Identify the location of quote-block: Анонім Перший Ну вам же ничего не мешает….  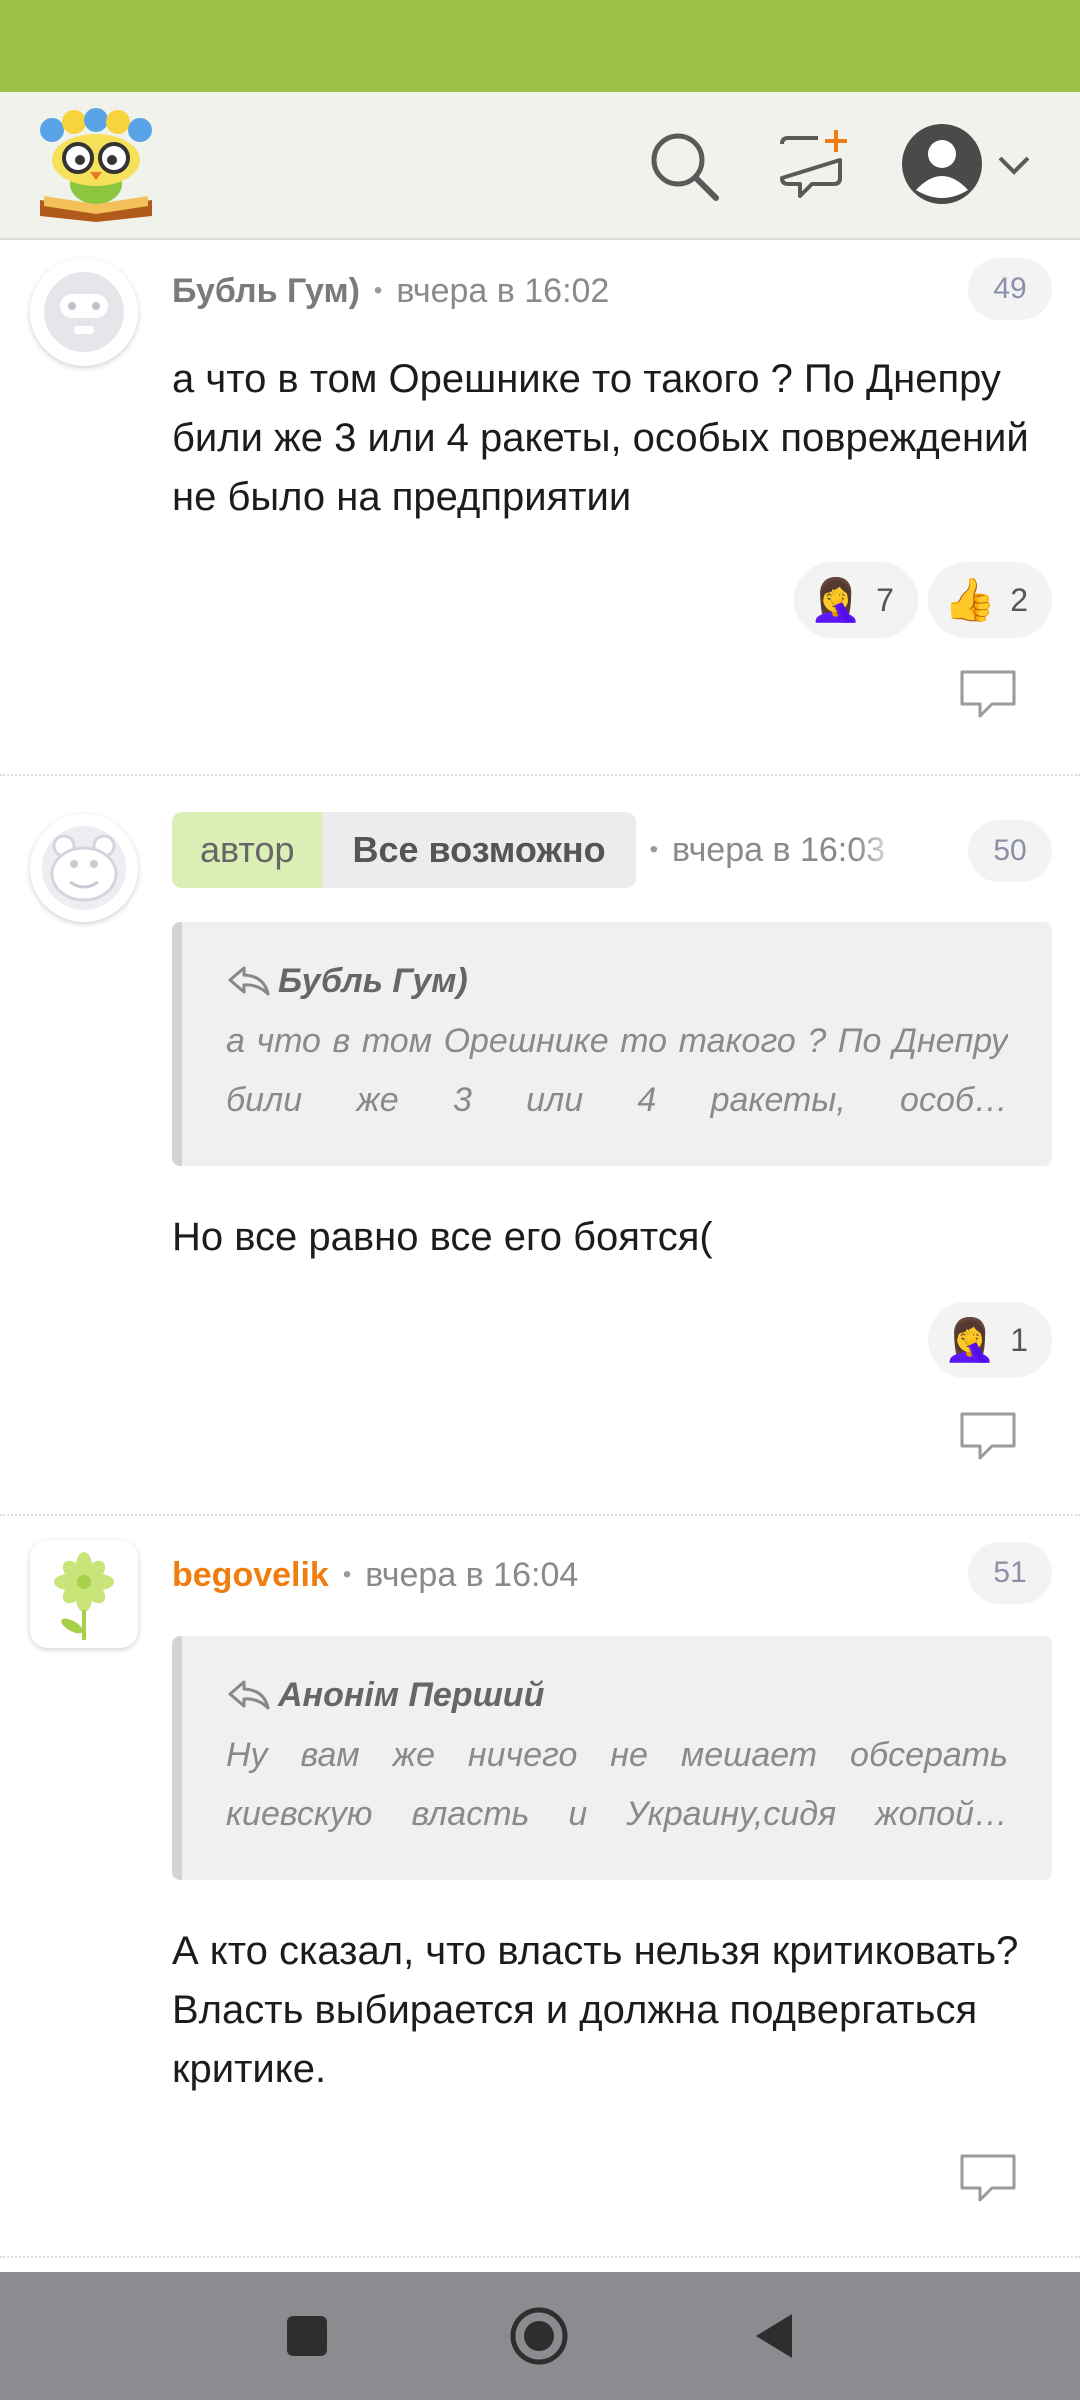
(612, 1758).